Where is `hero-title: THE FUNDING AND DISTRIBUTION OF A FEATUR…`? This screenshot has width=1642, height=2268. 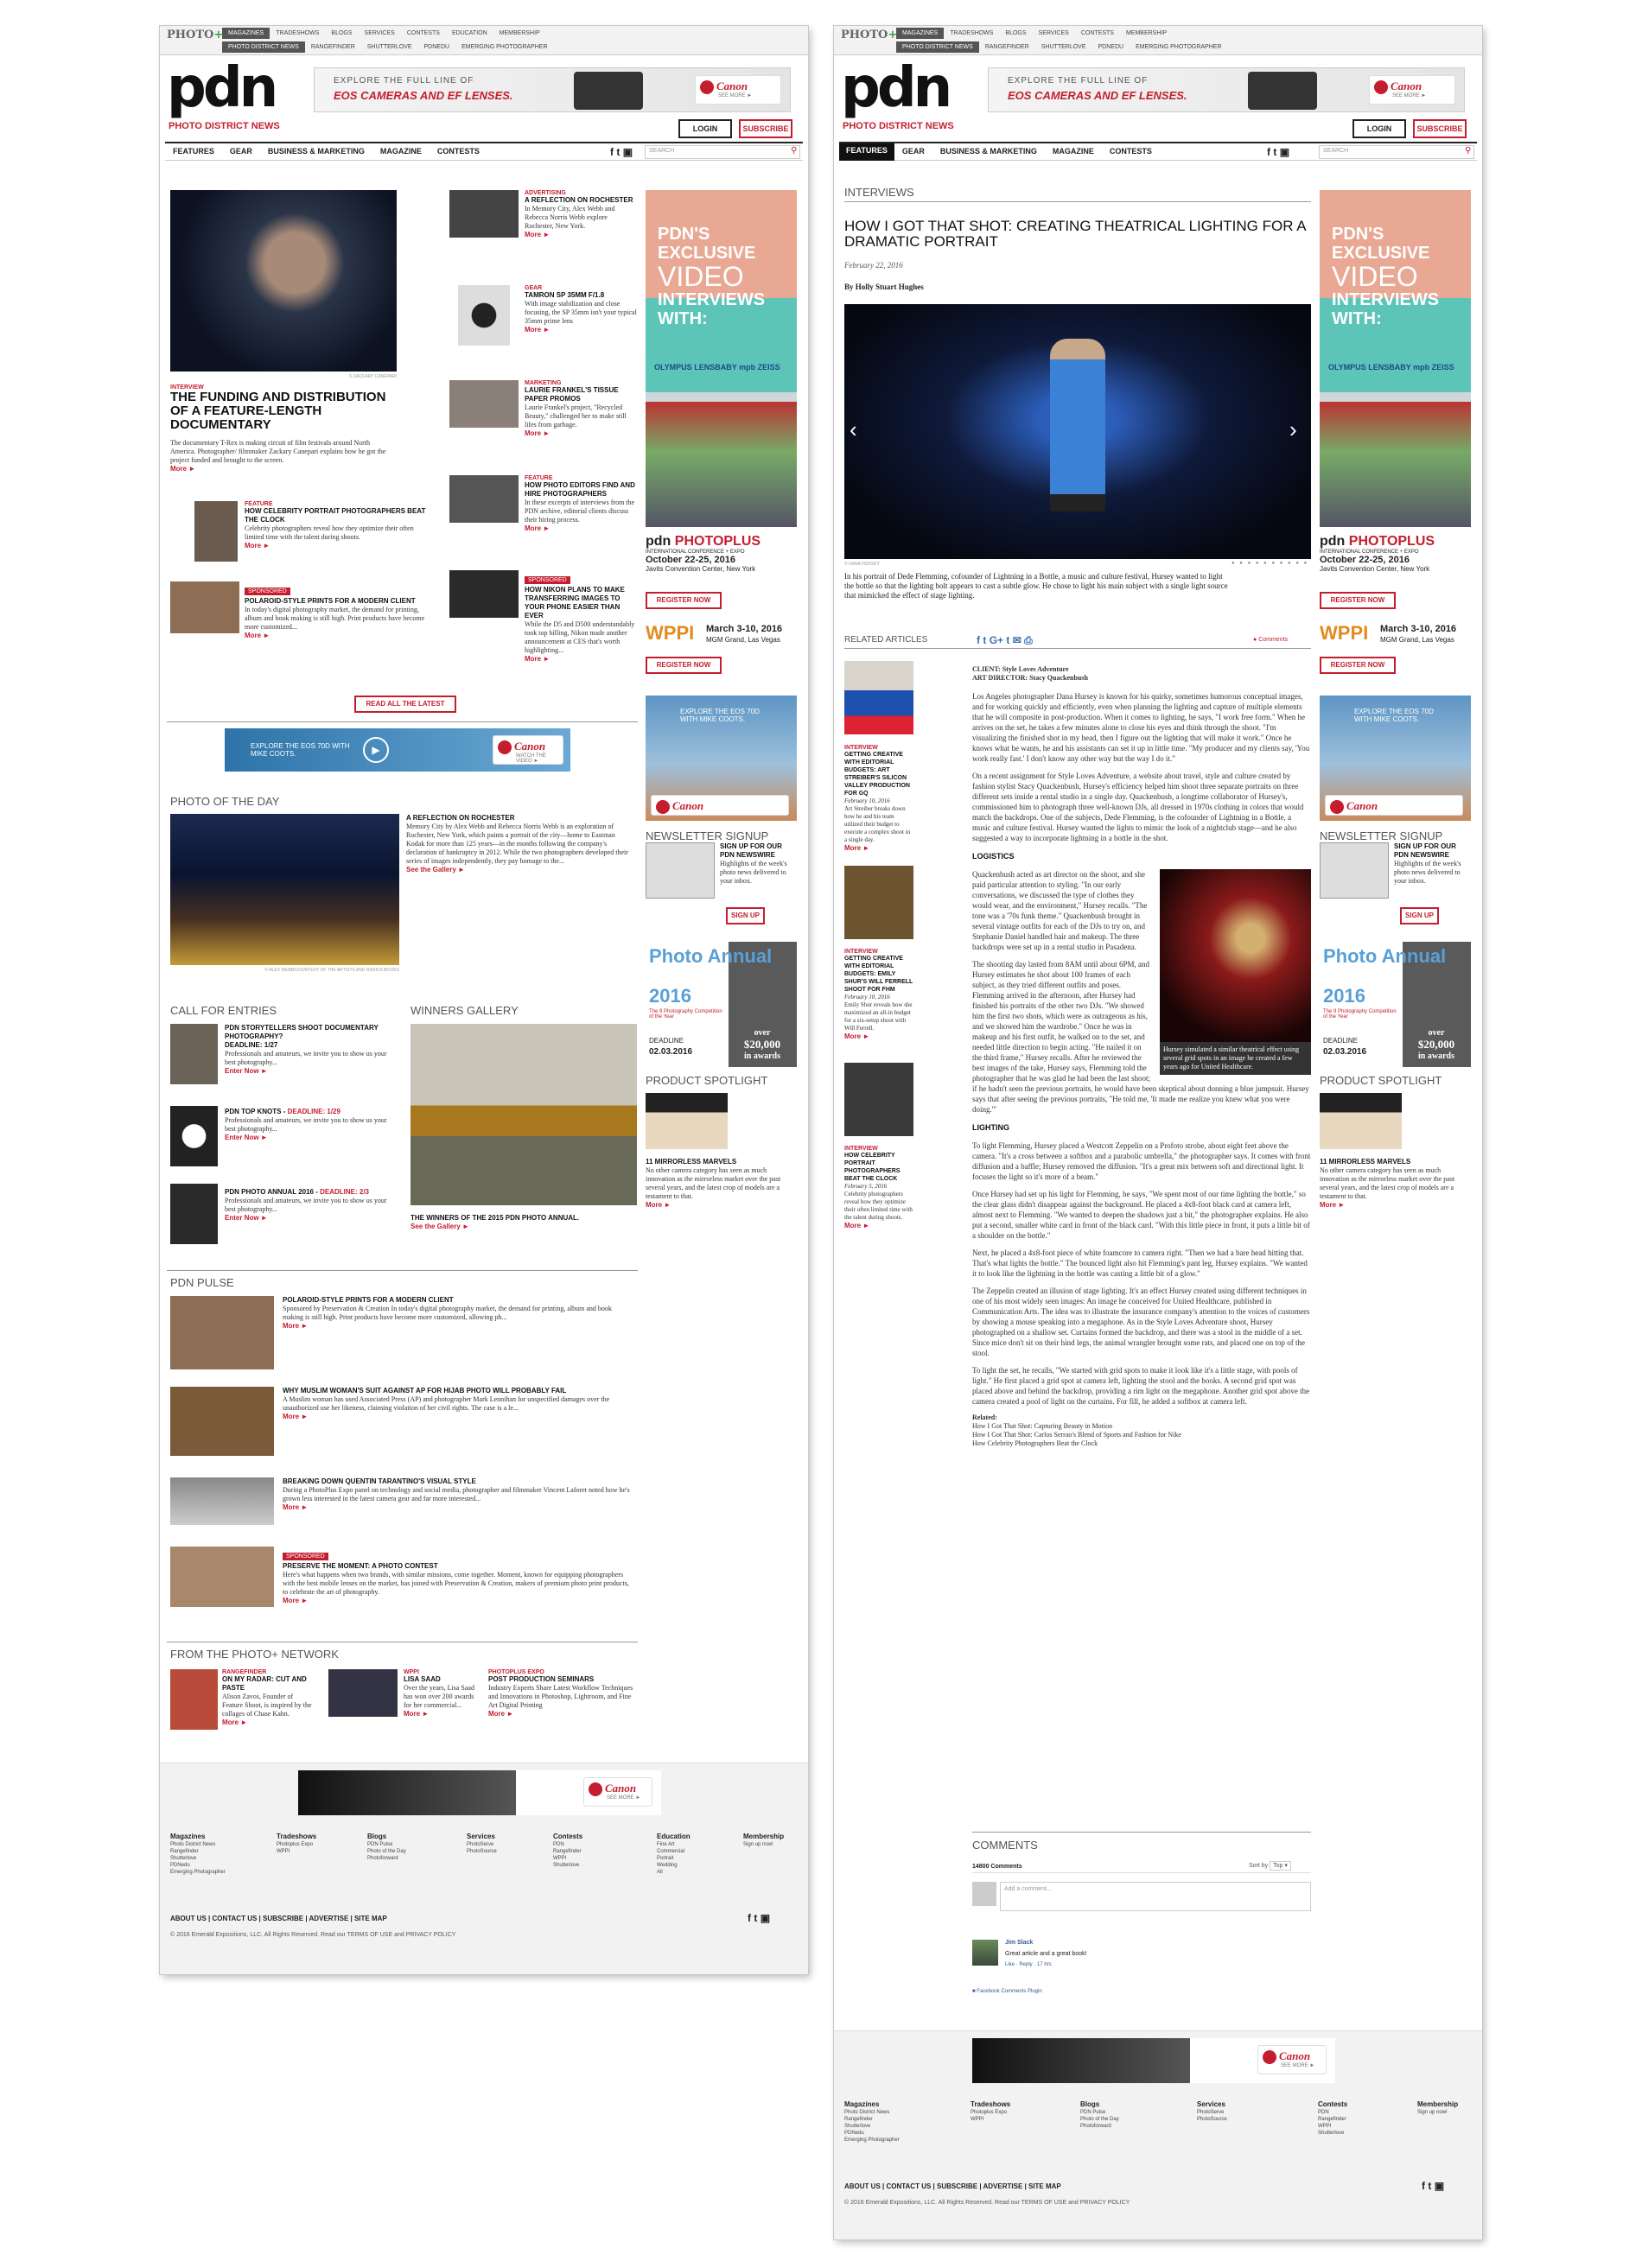
hero-title: THE FUNDING AND DISTRIBUTION OF A FEATUR… is located at coordinates (283, 411).